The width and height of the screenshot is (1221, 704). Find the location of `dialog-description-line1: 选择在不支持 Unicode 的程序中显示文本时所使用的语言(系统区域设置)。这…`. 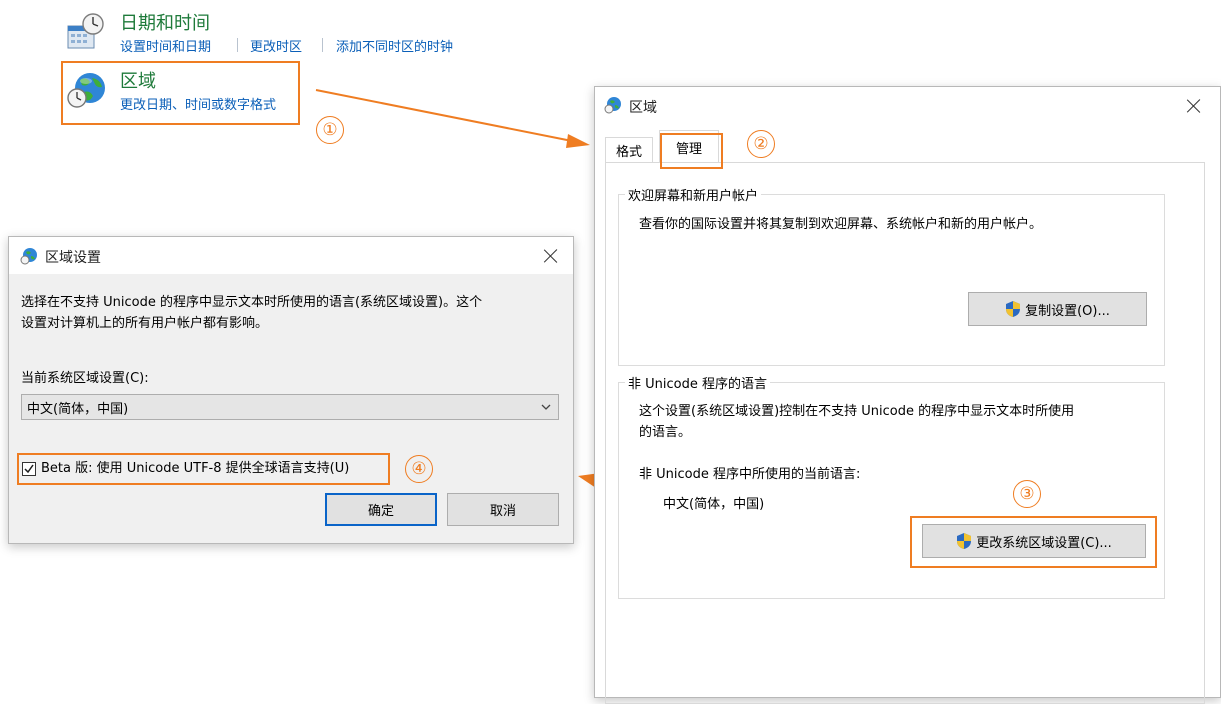

dialog-description-line1: 选择在不支持 Unicode 的程序中显示文本时所使用的语言(系统区域设置)。这… is located at coordinates (252, 302).